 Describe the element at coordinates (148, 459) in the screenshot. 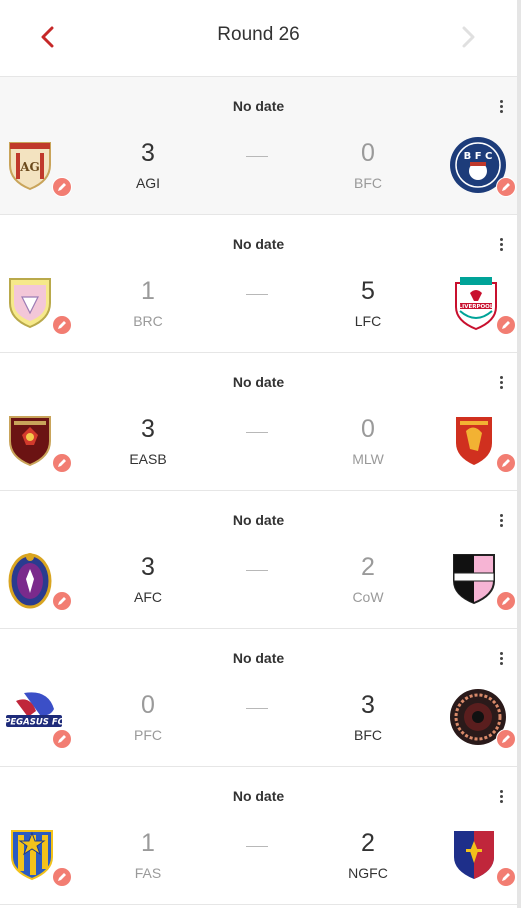

I see `home-team-abbr: EASB` at that location.